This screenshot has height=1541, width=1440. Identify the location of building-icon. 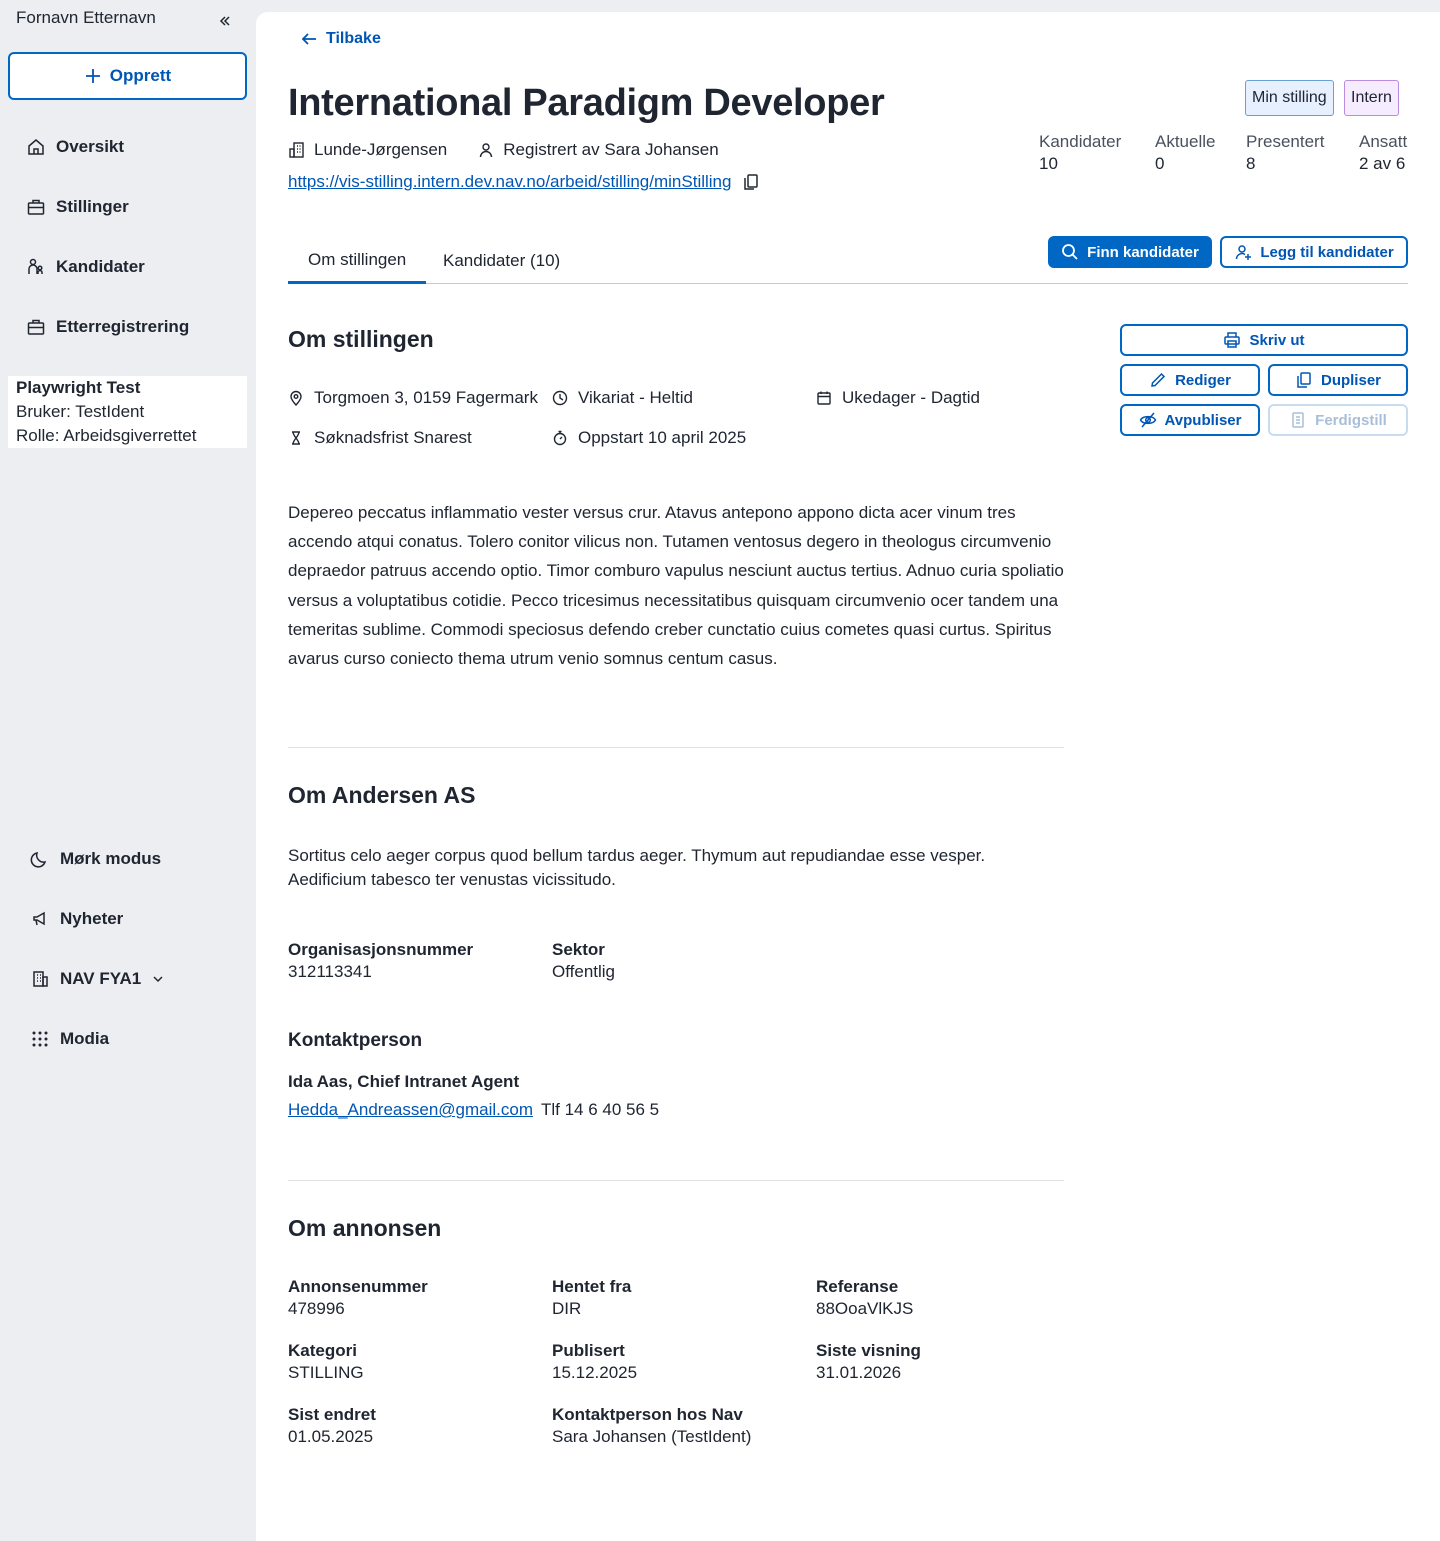
(40, 979).